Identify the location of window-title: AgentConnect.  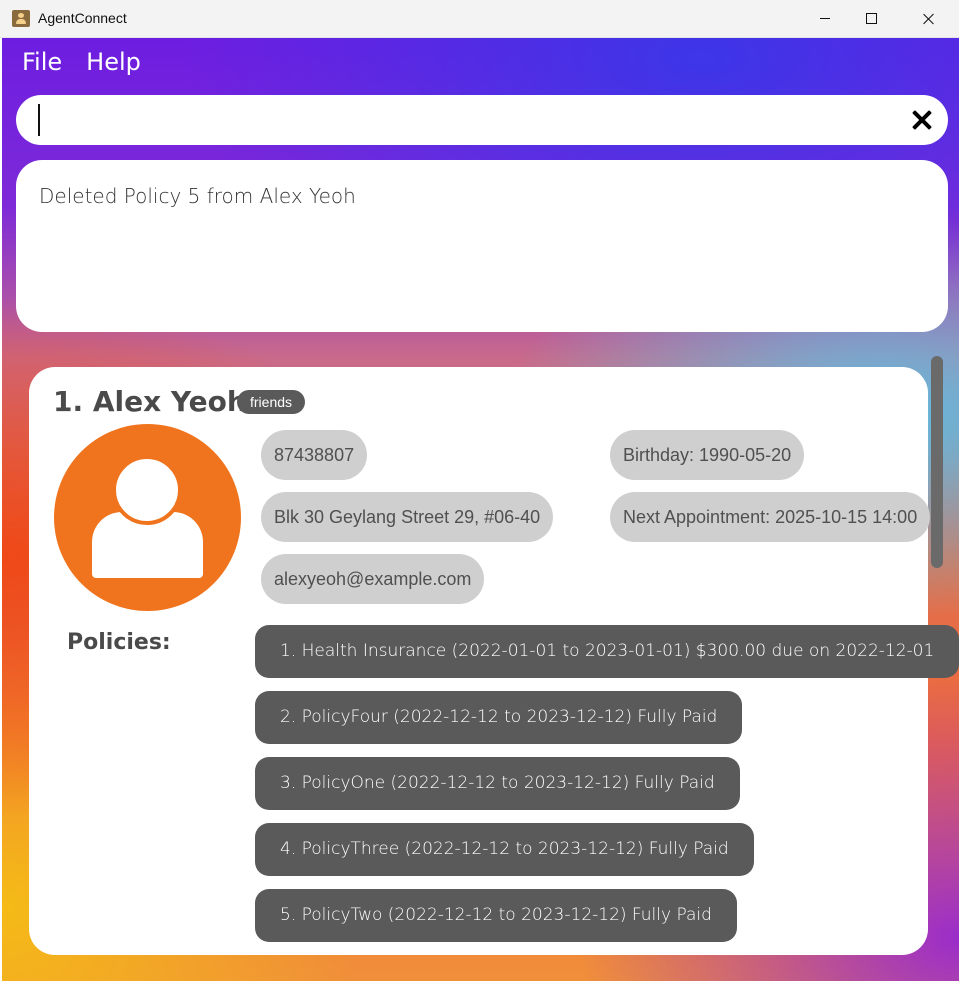
(82, 18).